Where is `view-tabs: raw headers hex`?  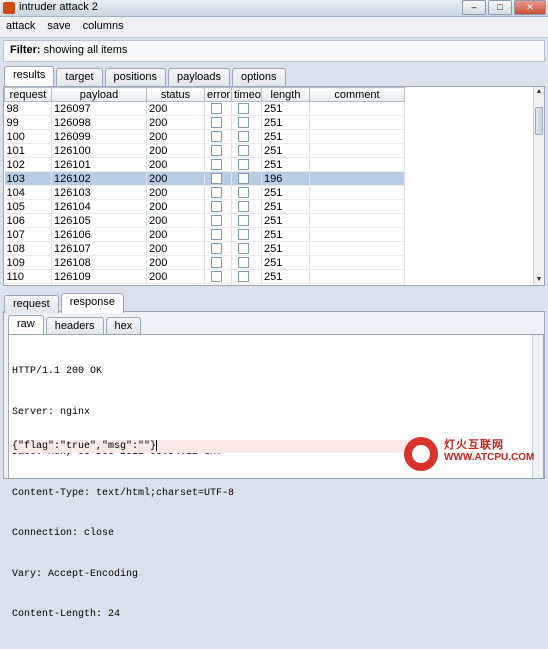
view-tabs: raw headers hex is located at coordinates (75, 325).